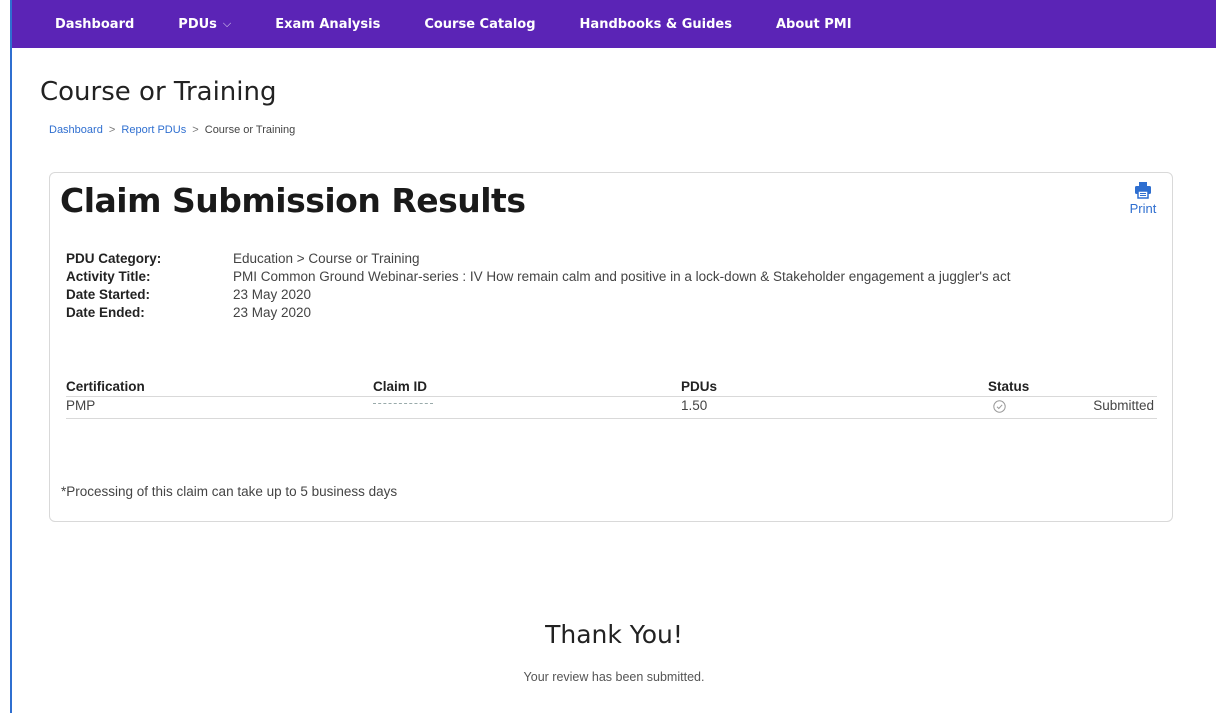 This screenshot has width=1216, height=713. What do you see at coordinates (158, 92) in the screenshot?
I see `page-title: Course or Training` at bounding box center [158, 92].